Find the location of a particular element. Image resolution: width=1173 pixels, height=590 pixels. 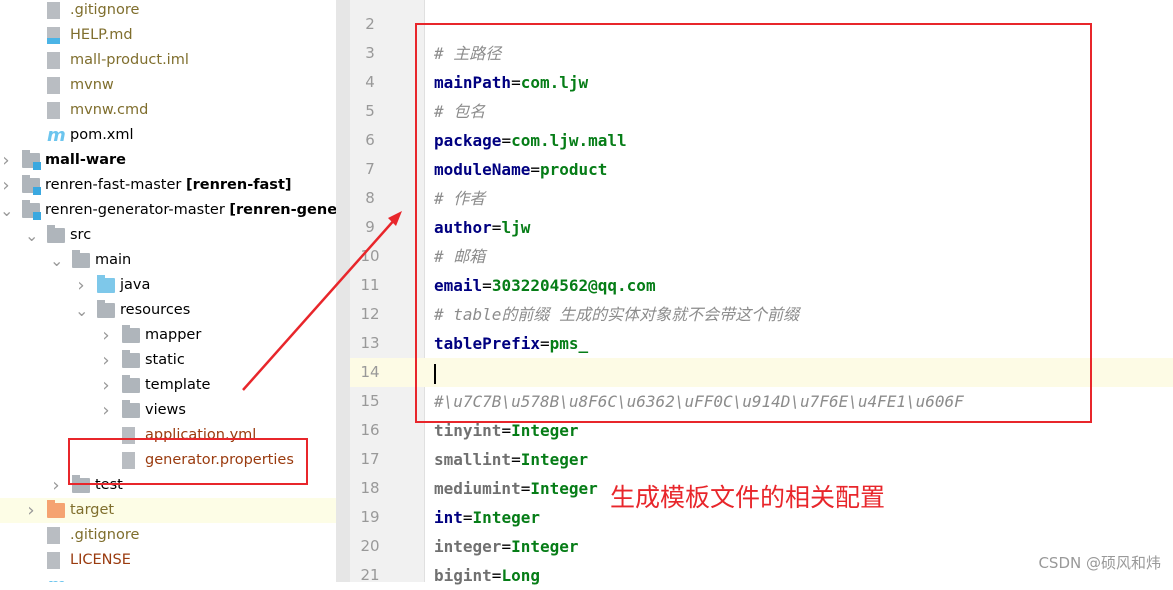

watermark: CSDN @硕风和炜 is located at coordinates (1099, 563).